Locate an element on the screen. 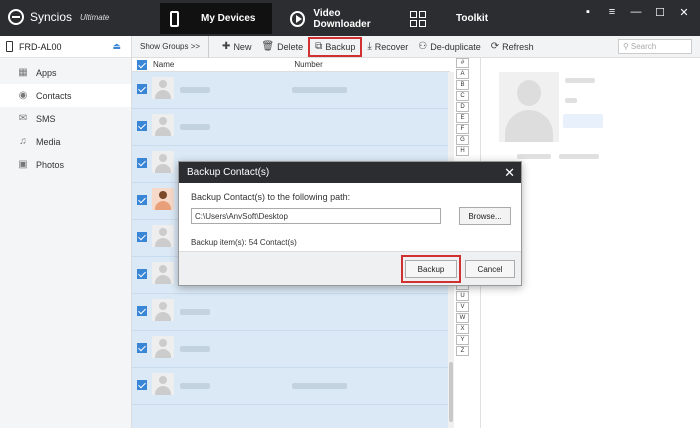  alpha-index-g: G is located at coordinates (462, 140).